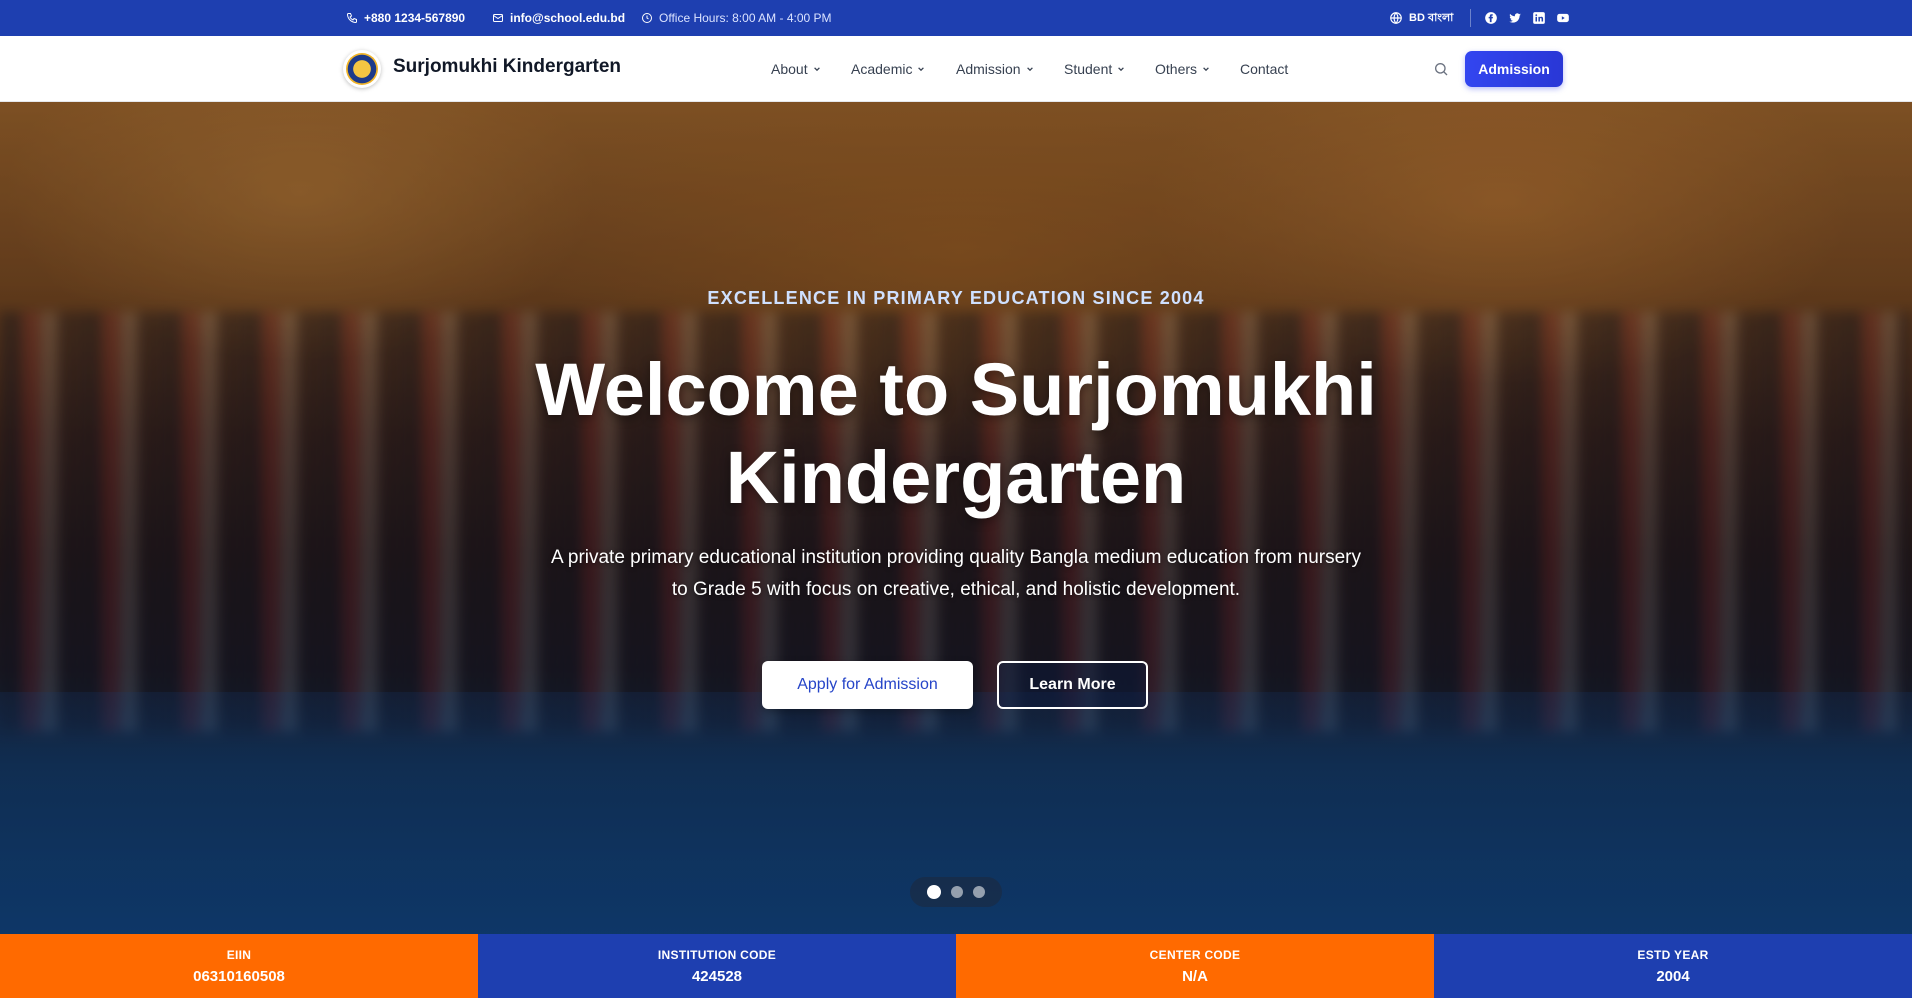 This screenshot has height=998, width=1912. What do you see at coordinates (1195, 976) in the screenshot?
I see `info-value: N/A` at bounding box center [1195, 976].